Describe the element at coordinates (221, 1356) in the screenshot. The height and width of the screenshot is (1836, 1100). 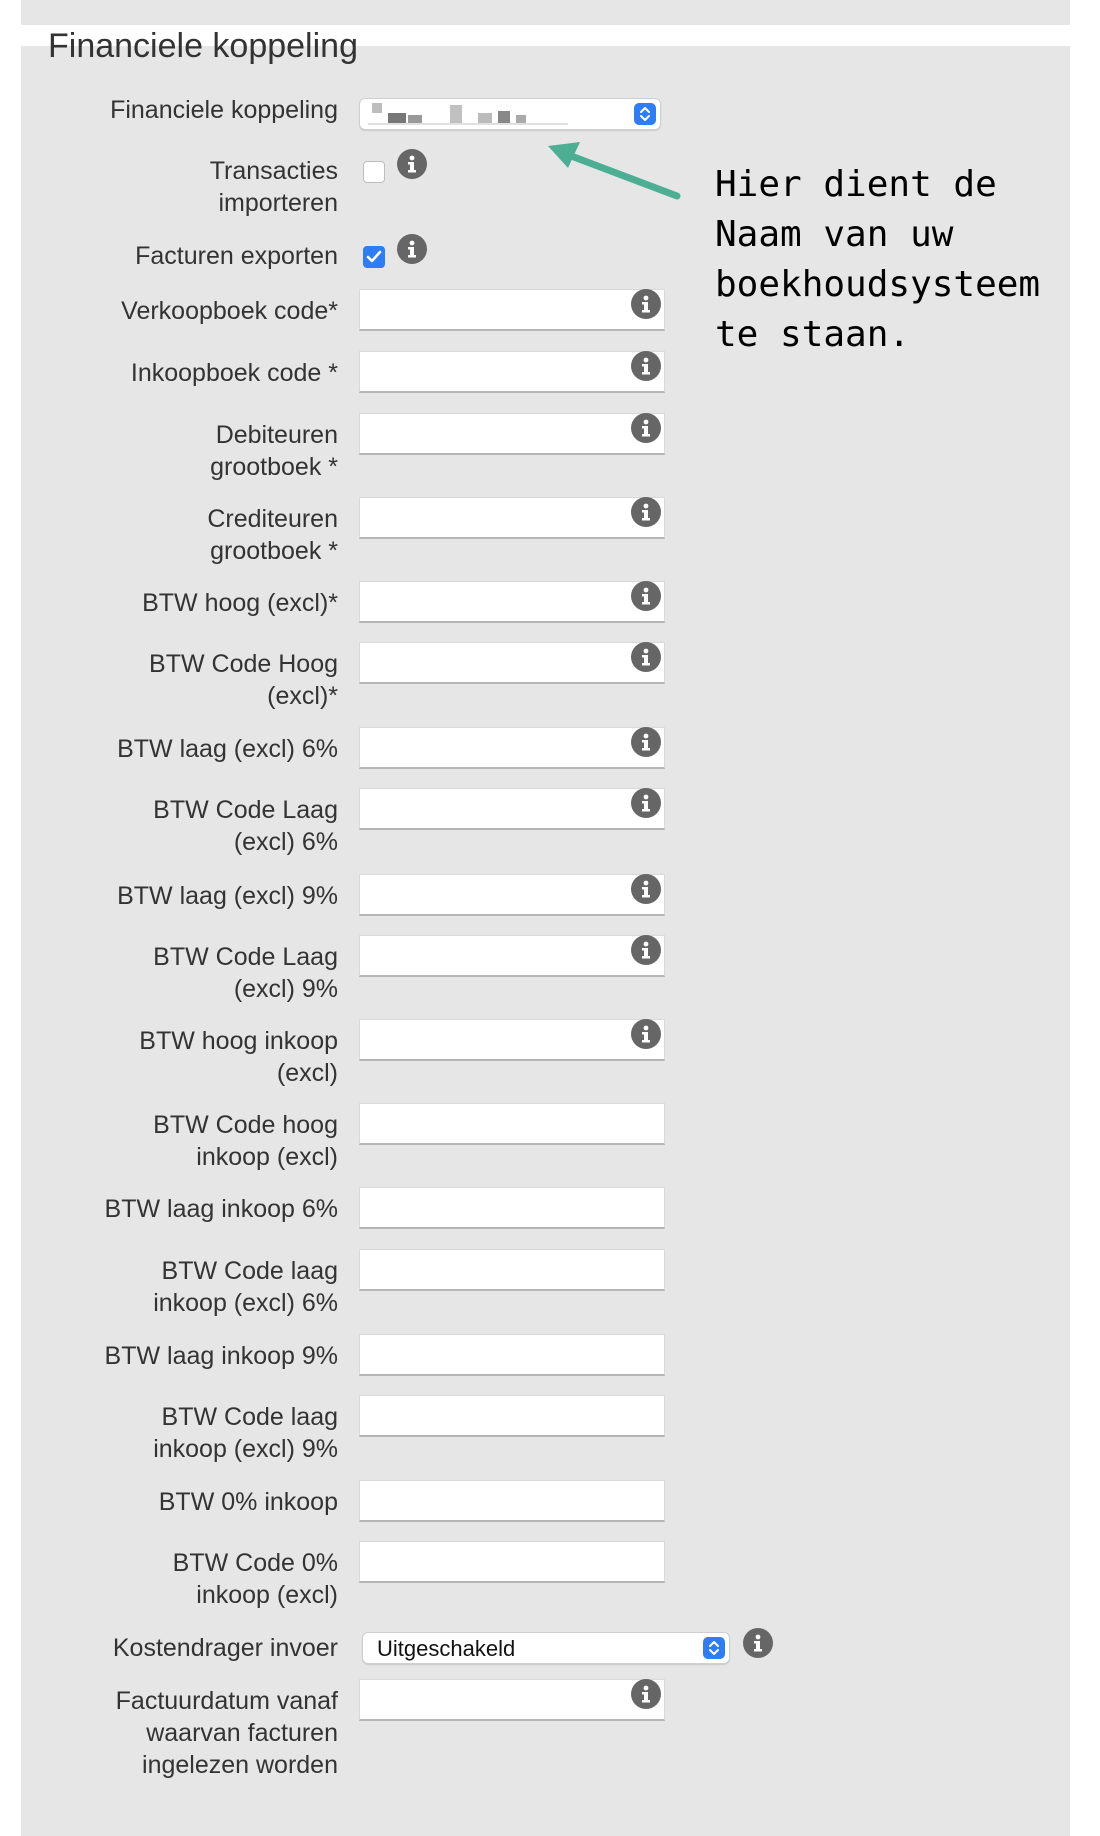
I see `field-label: BTW laag inkoop 9%` at that location.